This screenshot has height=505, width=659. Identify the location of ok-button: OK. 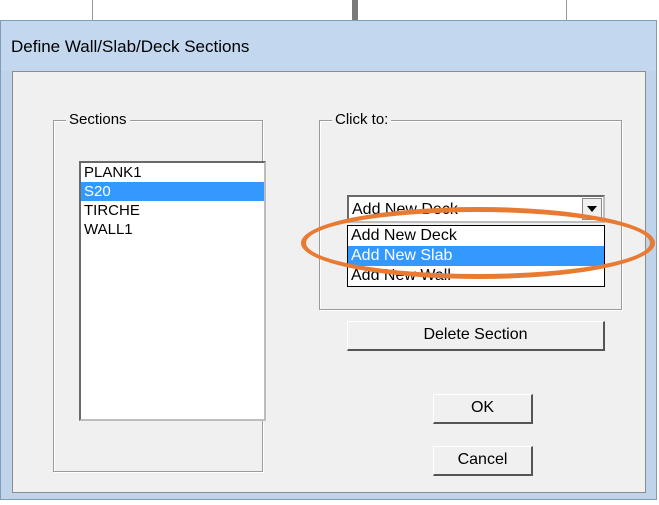
(483, 409).